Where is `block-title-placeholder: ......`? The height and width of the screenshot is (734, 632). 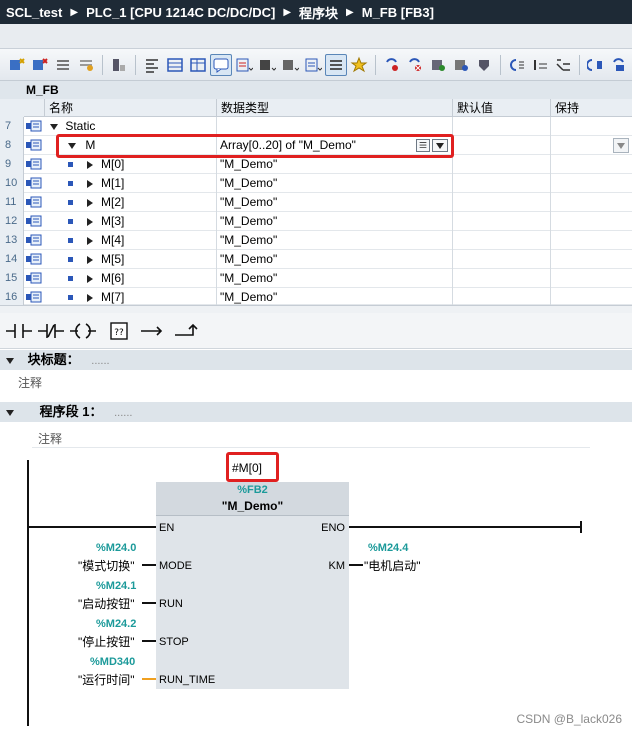
block-title-placeholder: ...... is located at coordinates (100, 361).